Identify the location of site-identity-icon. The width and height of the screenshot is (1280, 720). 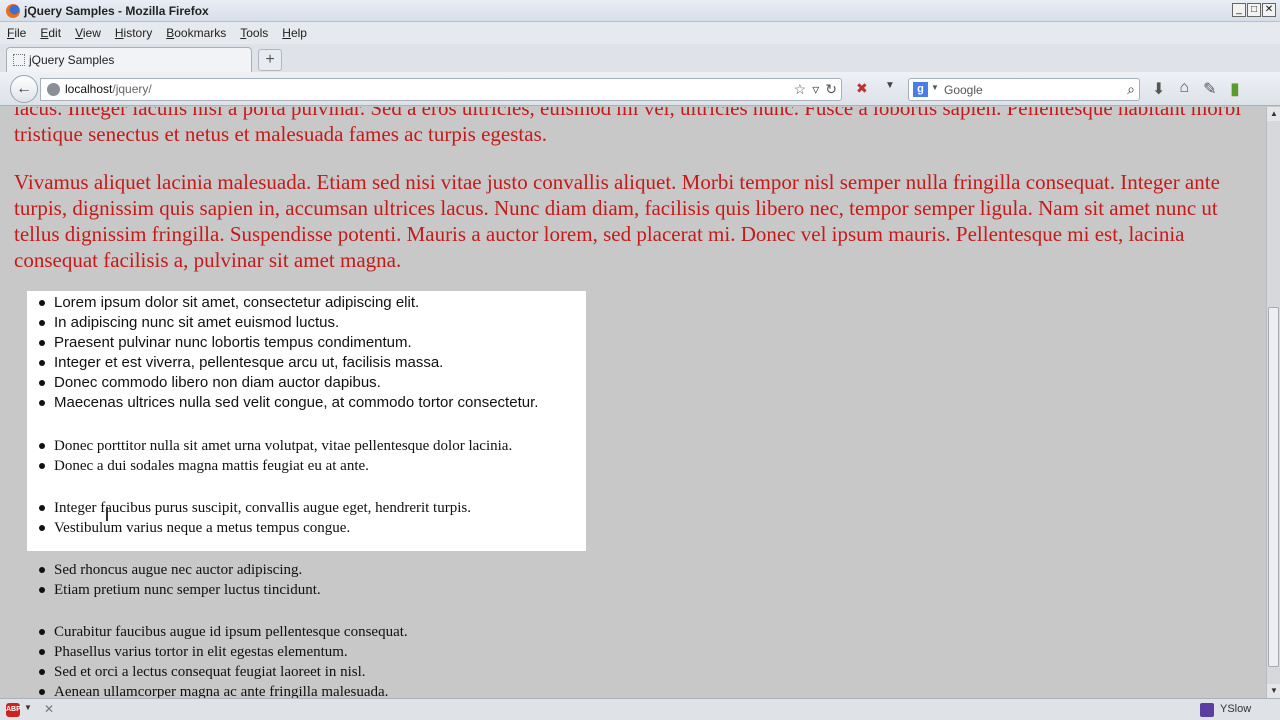
(53, 89).